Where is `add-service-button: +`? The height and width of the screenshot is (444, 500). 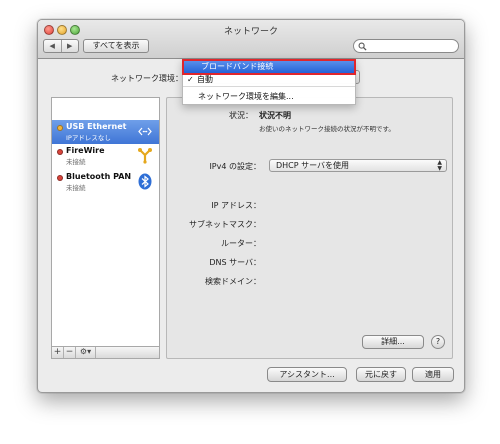
add-service-button: + is located at coordinates (58, 352).